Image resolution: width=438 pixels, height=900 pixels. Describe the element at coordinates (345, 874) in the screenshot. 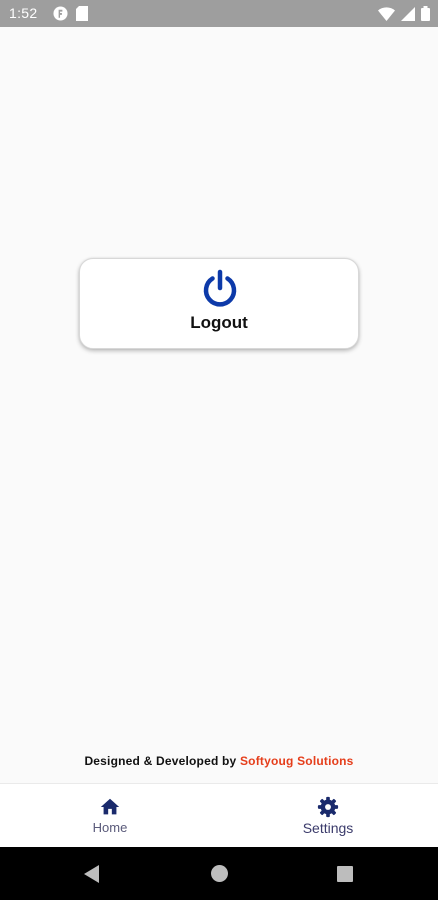

I see `recents-icon` at that location.